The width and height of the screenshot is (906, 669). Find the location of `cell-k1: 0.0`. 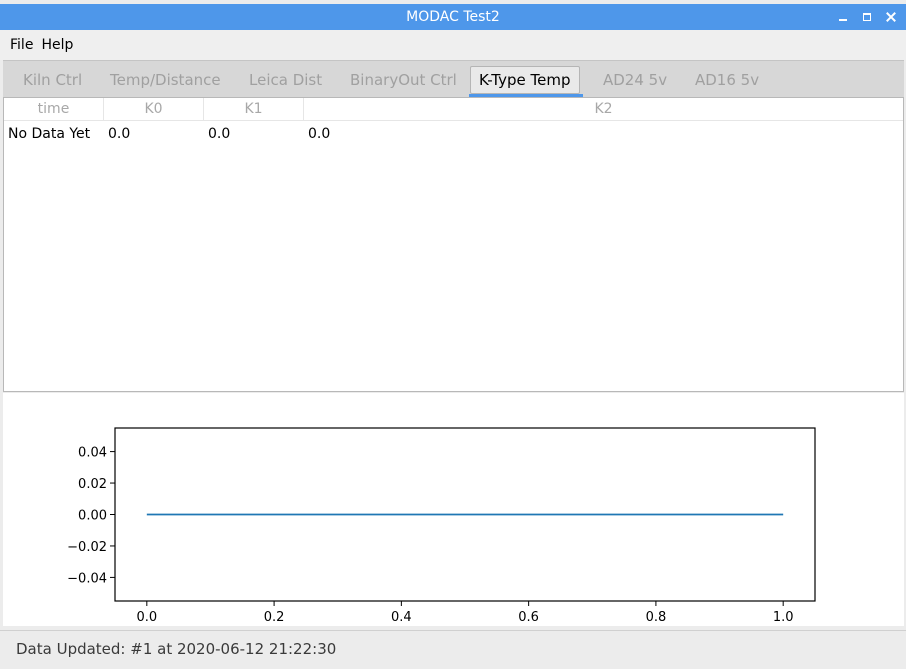

cell-k1: 0.0 is located at coordinates (219, 134).